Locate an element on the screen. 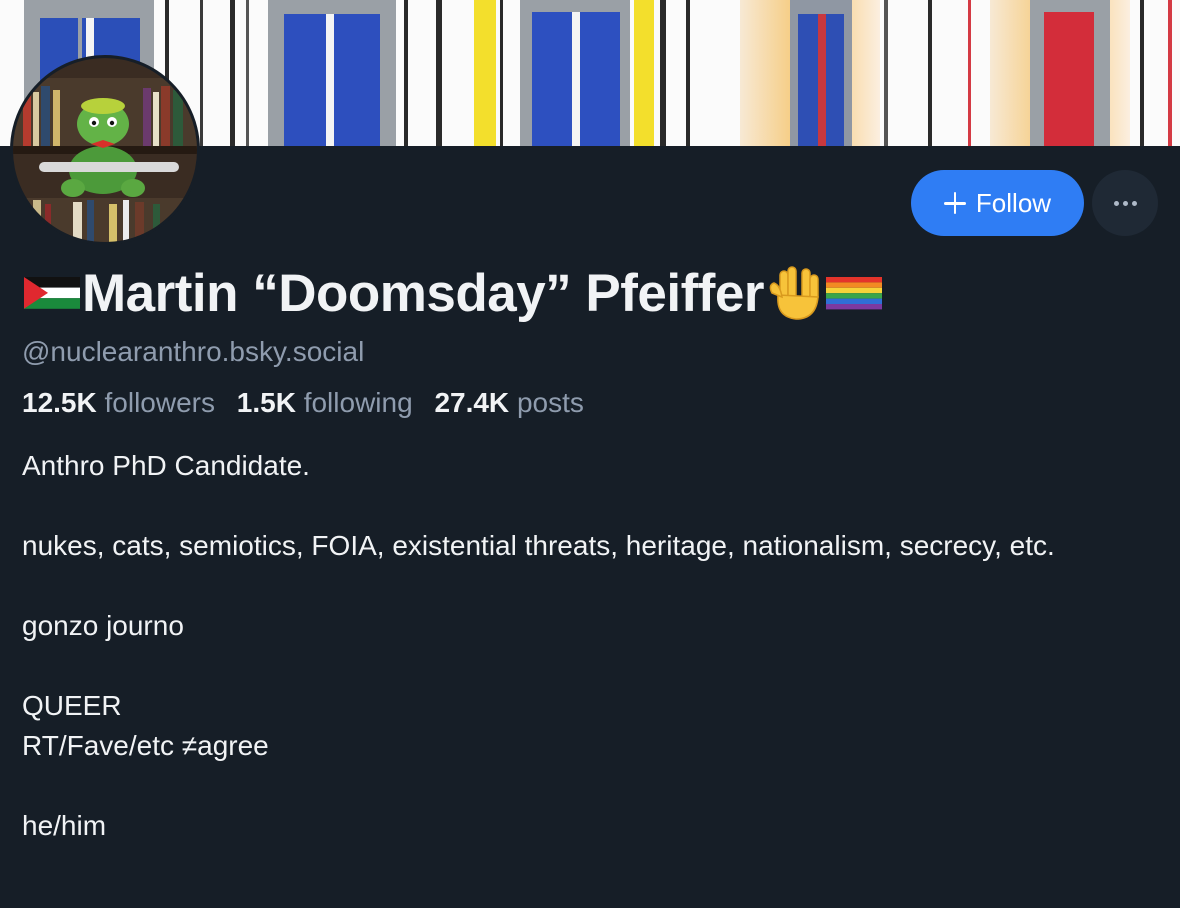 This screenshot has width=1180, height=908. avatar is located at coordinates (105, 150).